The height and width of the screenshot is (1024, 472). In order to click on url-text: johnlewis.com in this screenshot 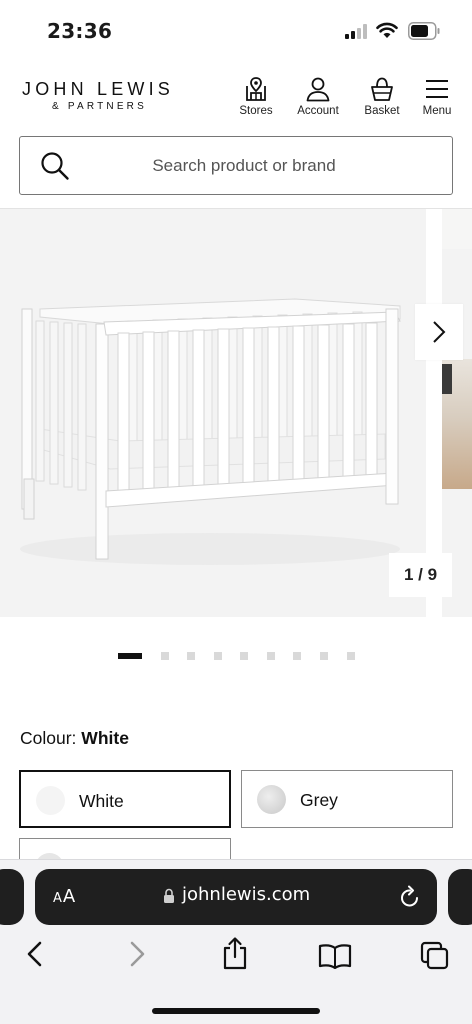, I will do `click(246, 894)`.